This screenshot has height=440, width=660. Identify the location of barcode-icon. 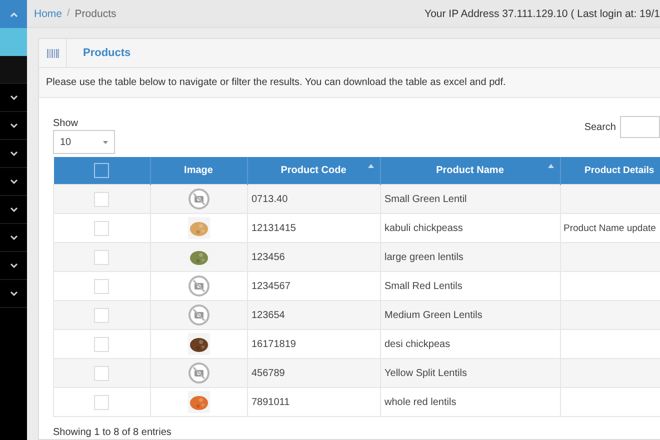
(52, 53).